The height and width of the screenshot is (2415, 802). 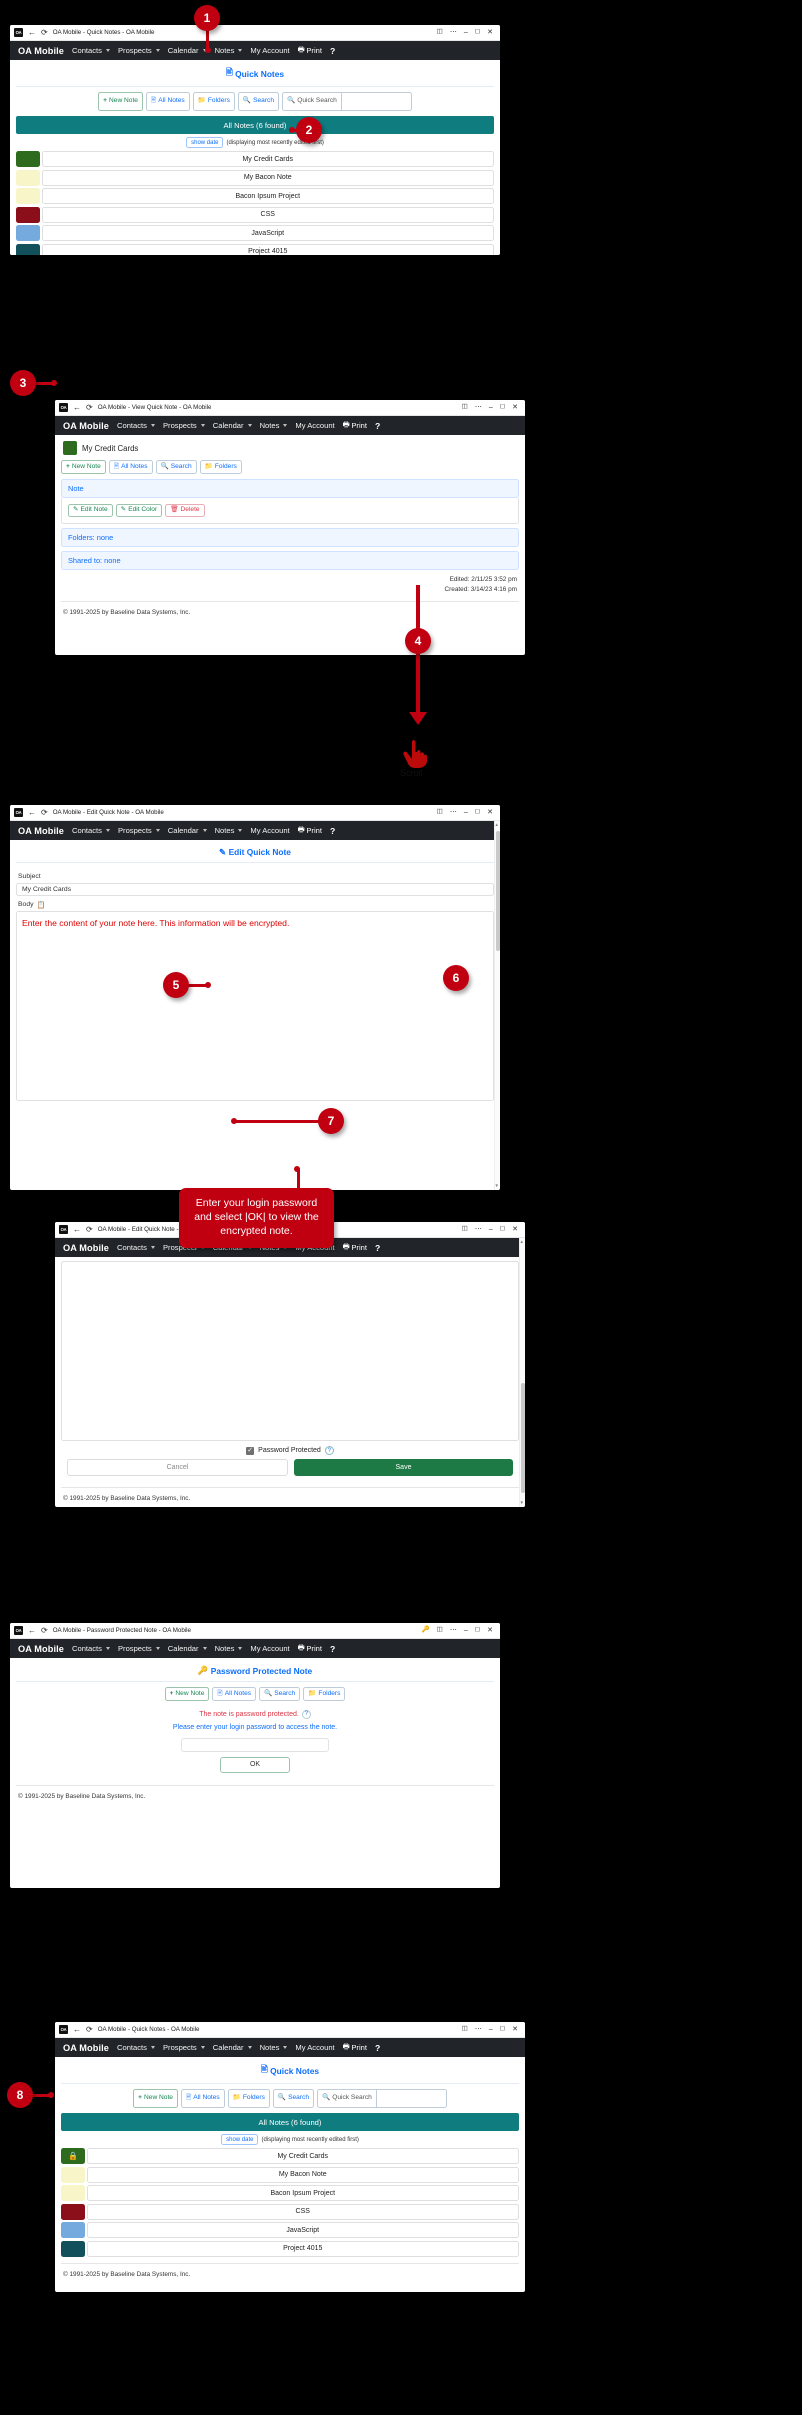 What do you see at coordinates (411, 2098) in the screenshot?
I see `quick-search-input` at bounding box center [411, 2098].